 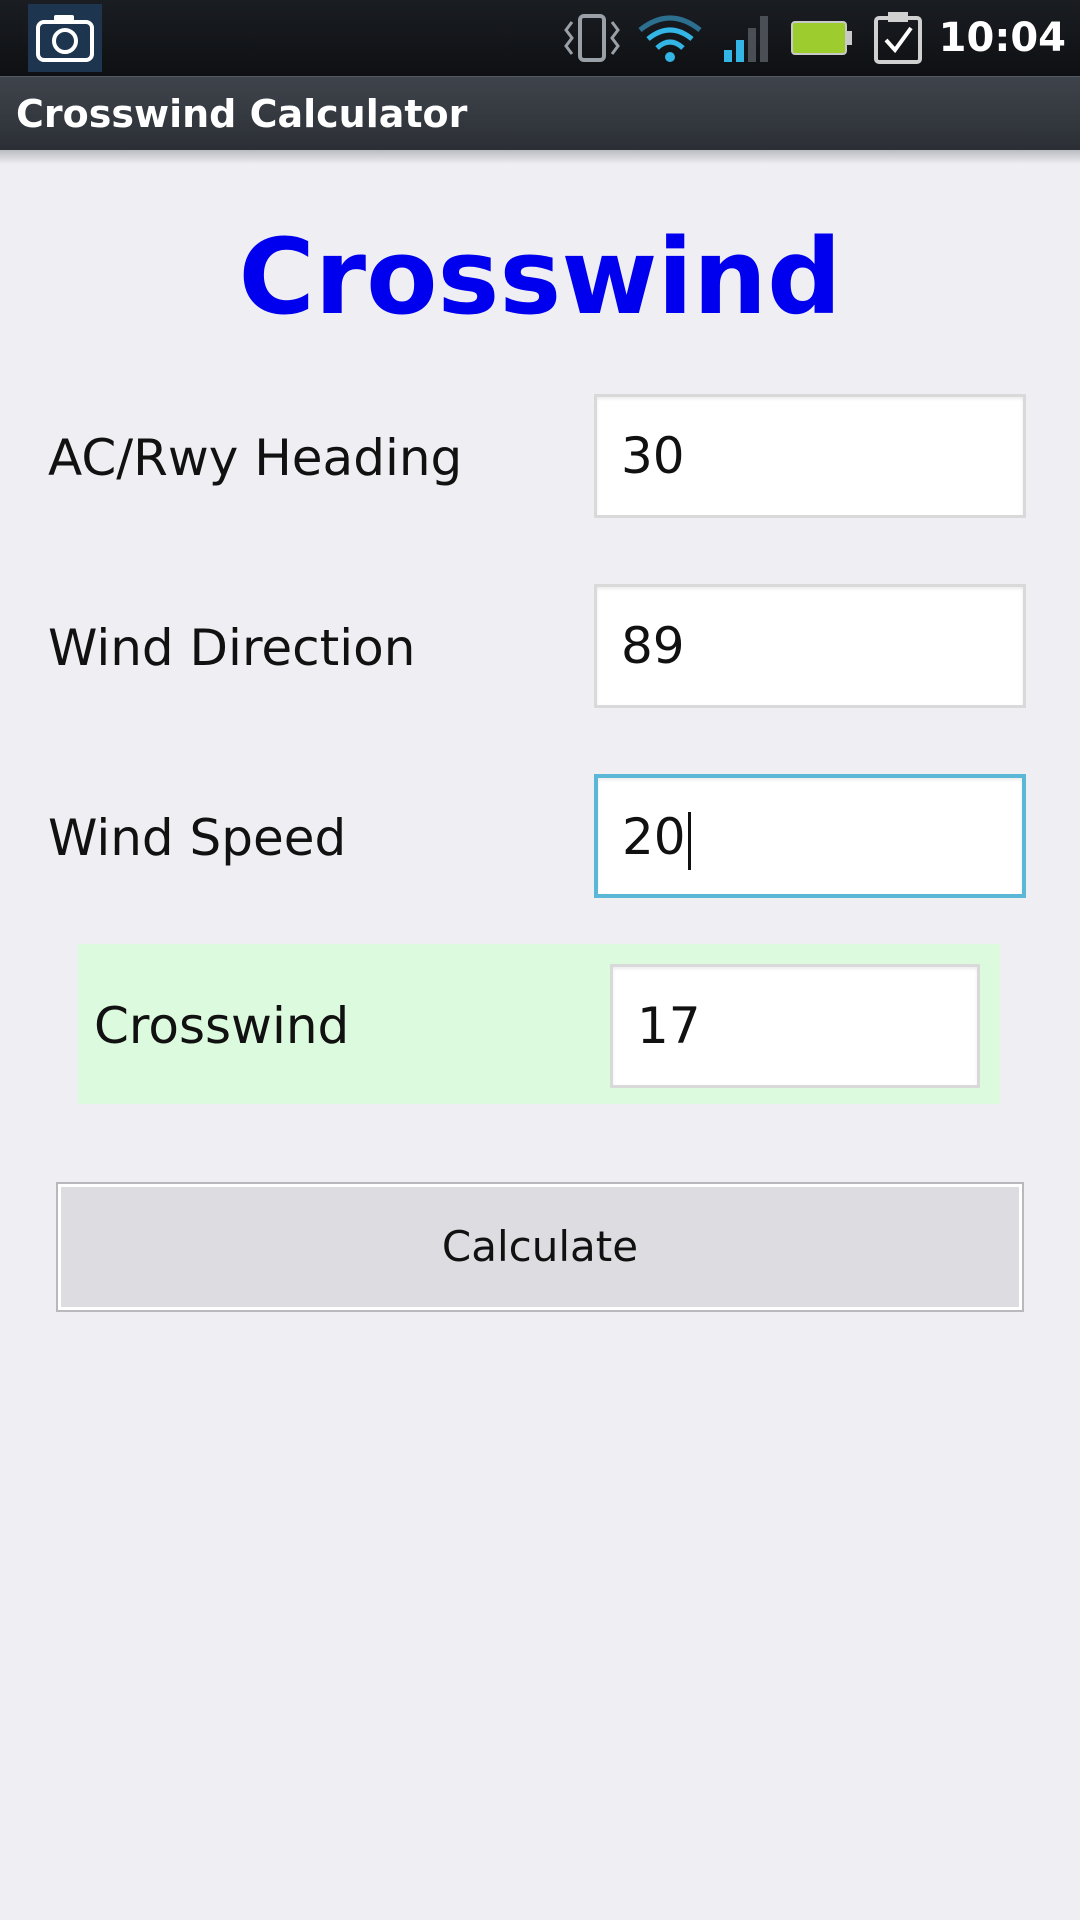 I want to click on crosswind-result-field: 17, so click(x=795, y=1026).